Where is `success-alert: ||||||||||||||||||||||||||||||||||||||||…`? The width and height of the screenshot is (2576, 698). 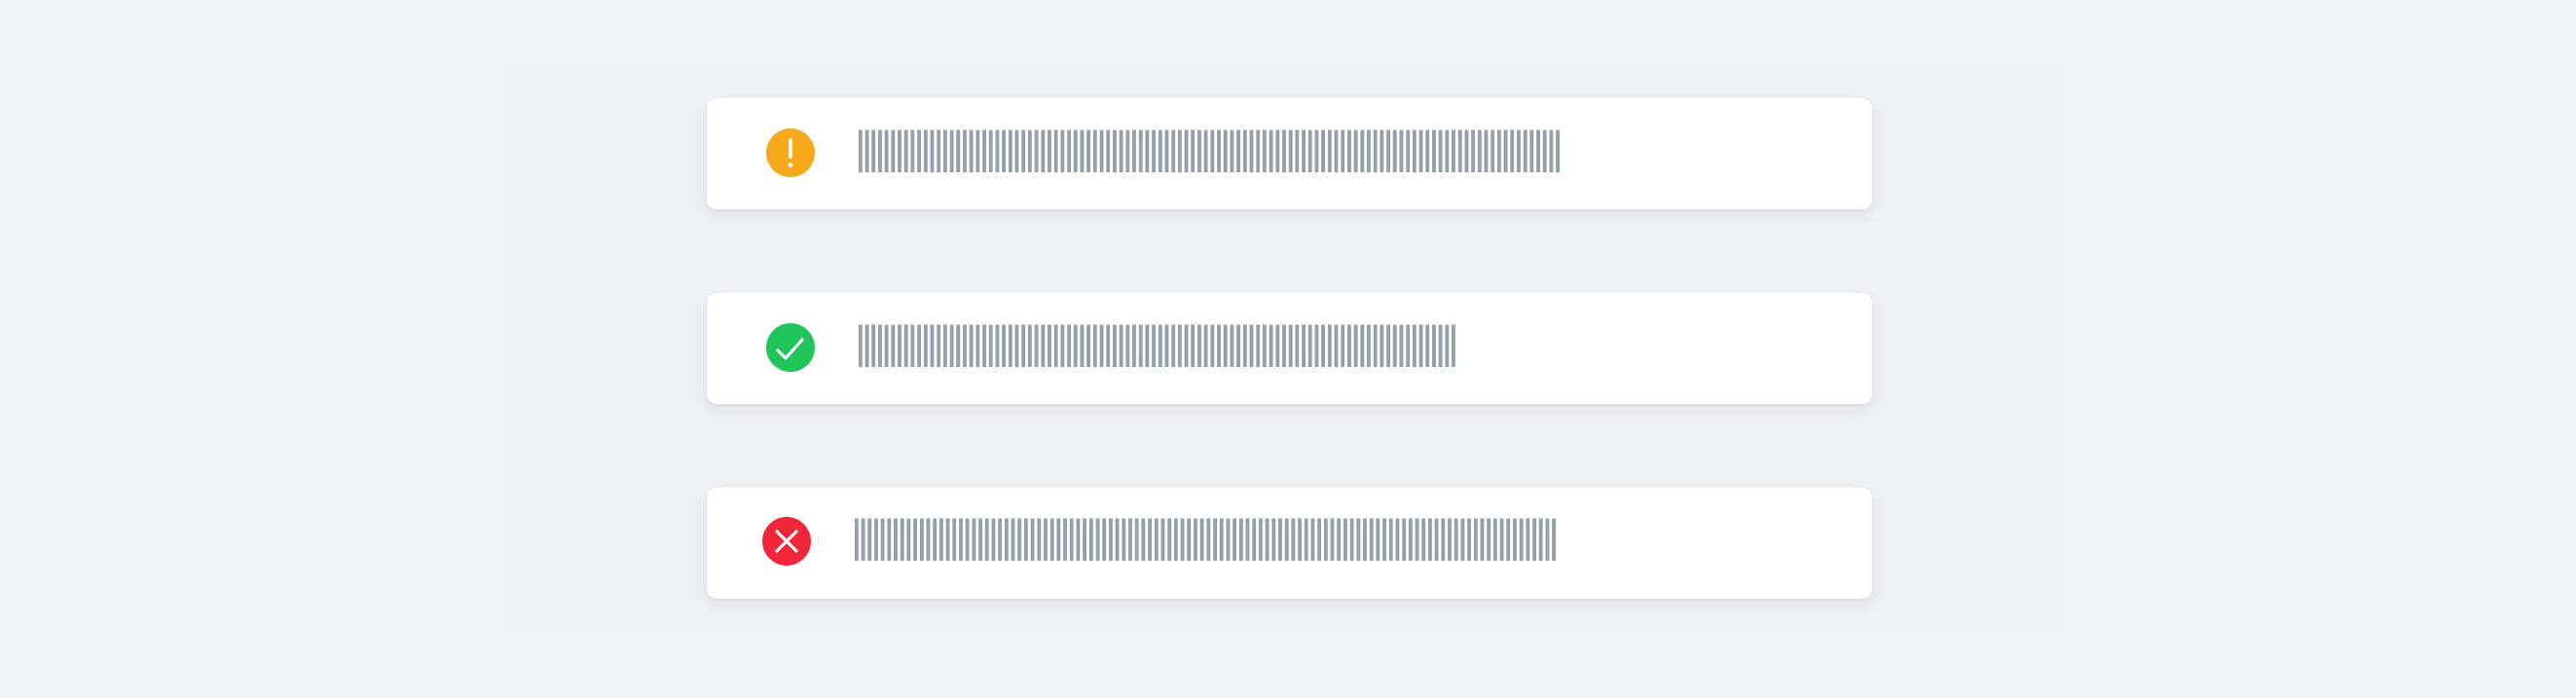 success-alert: ||||||||||||||||||||||||||||||||||||||||… is located at coordinates (1289, 348).